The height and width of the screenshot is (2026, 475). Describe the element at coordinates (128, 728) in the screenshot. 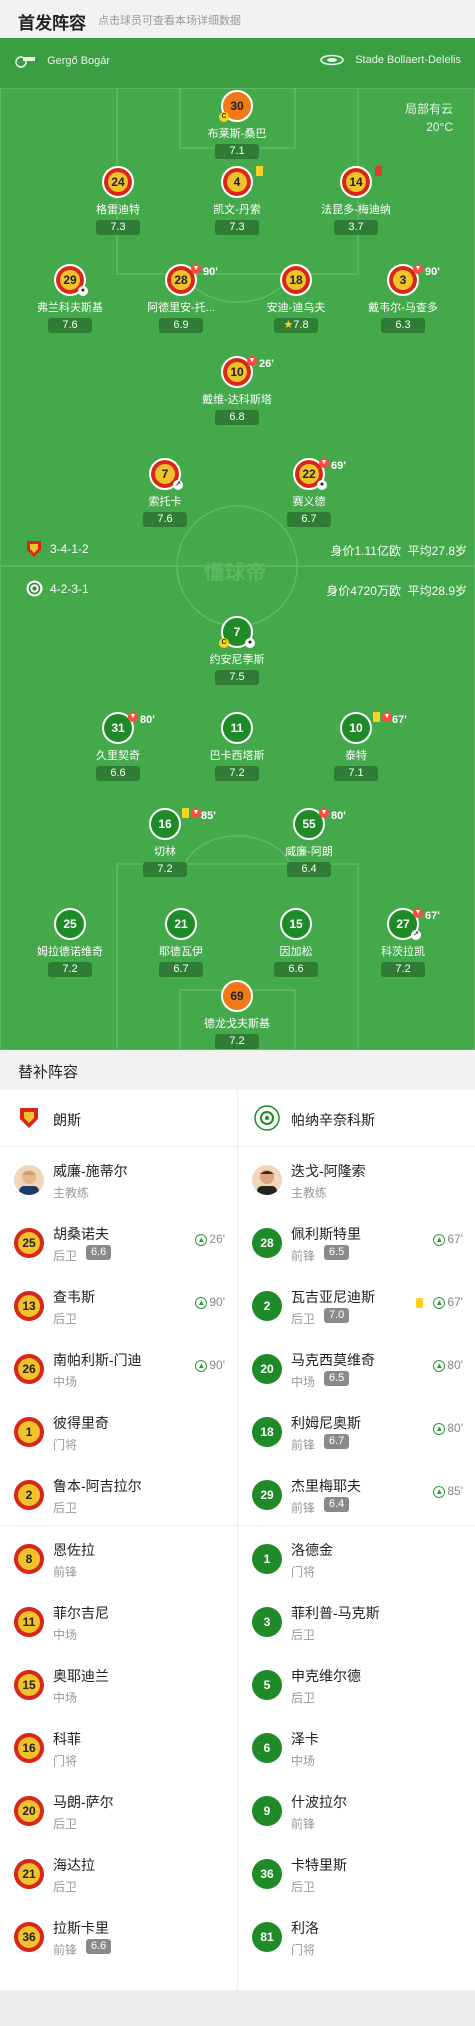

I see `shirt-number: 31 ▼ 80'` at that location.